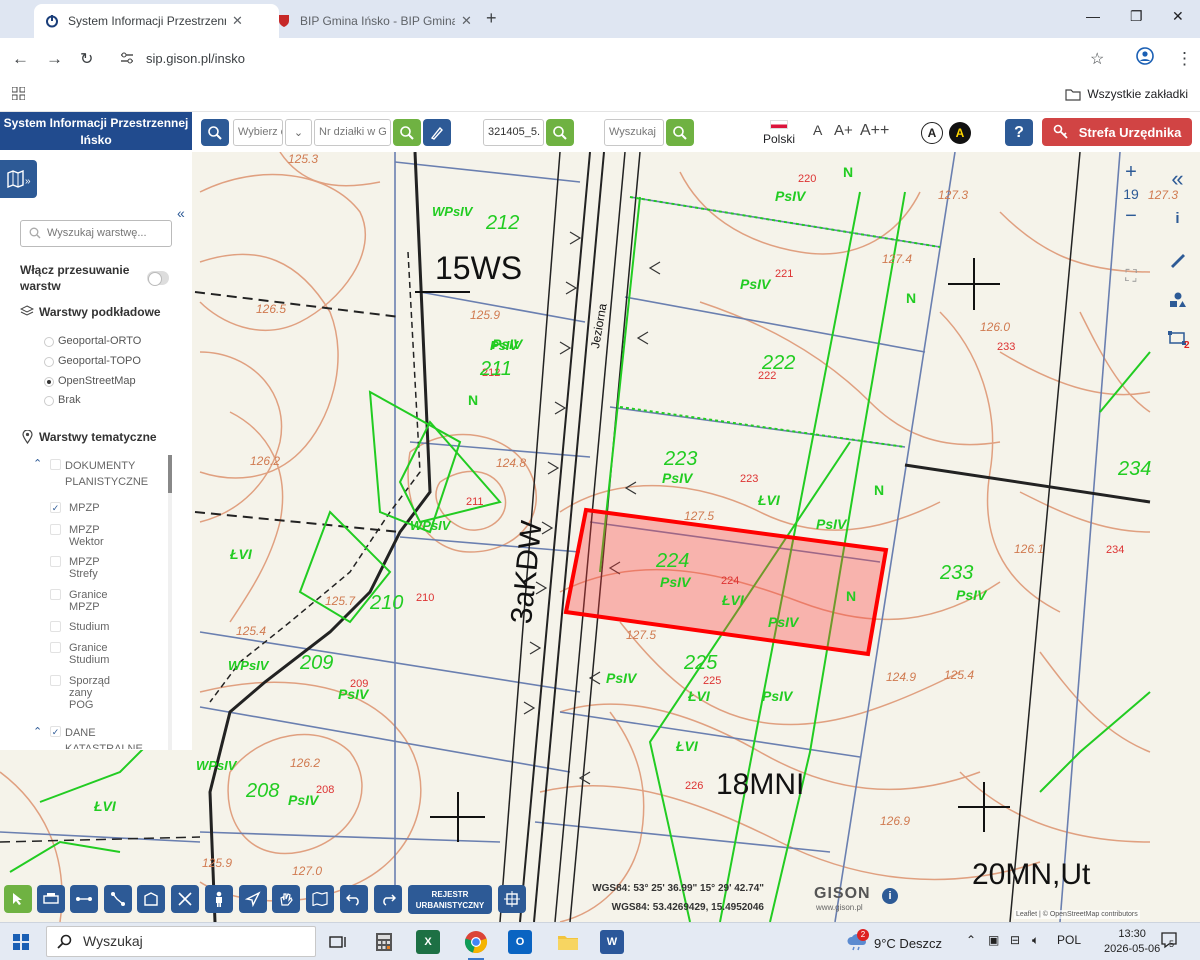 This screenshot has width=1200, height=960. Describe the element at coordinates (21, 942) in the screenshot. I see `windows-start-icon` at that location.